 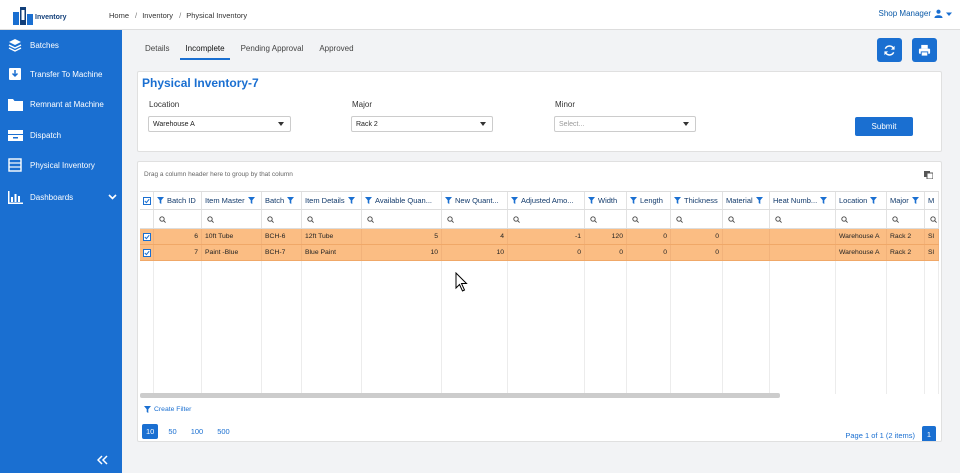 What do you see at coordinates (15, 74) in the screenshot?
I see `download-box-icon` at bounding box center [15, 74].